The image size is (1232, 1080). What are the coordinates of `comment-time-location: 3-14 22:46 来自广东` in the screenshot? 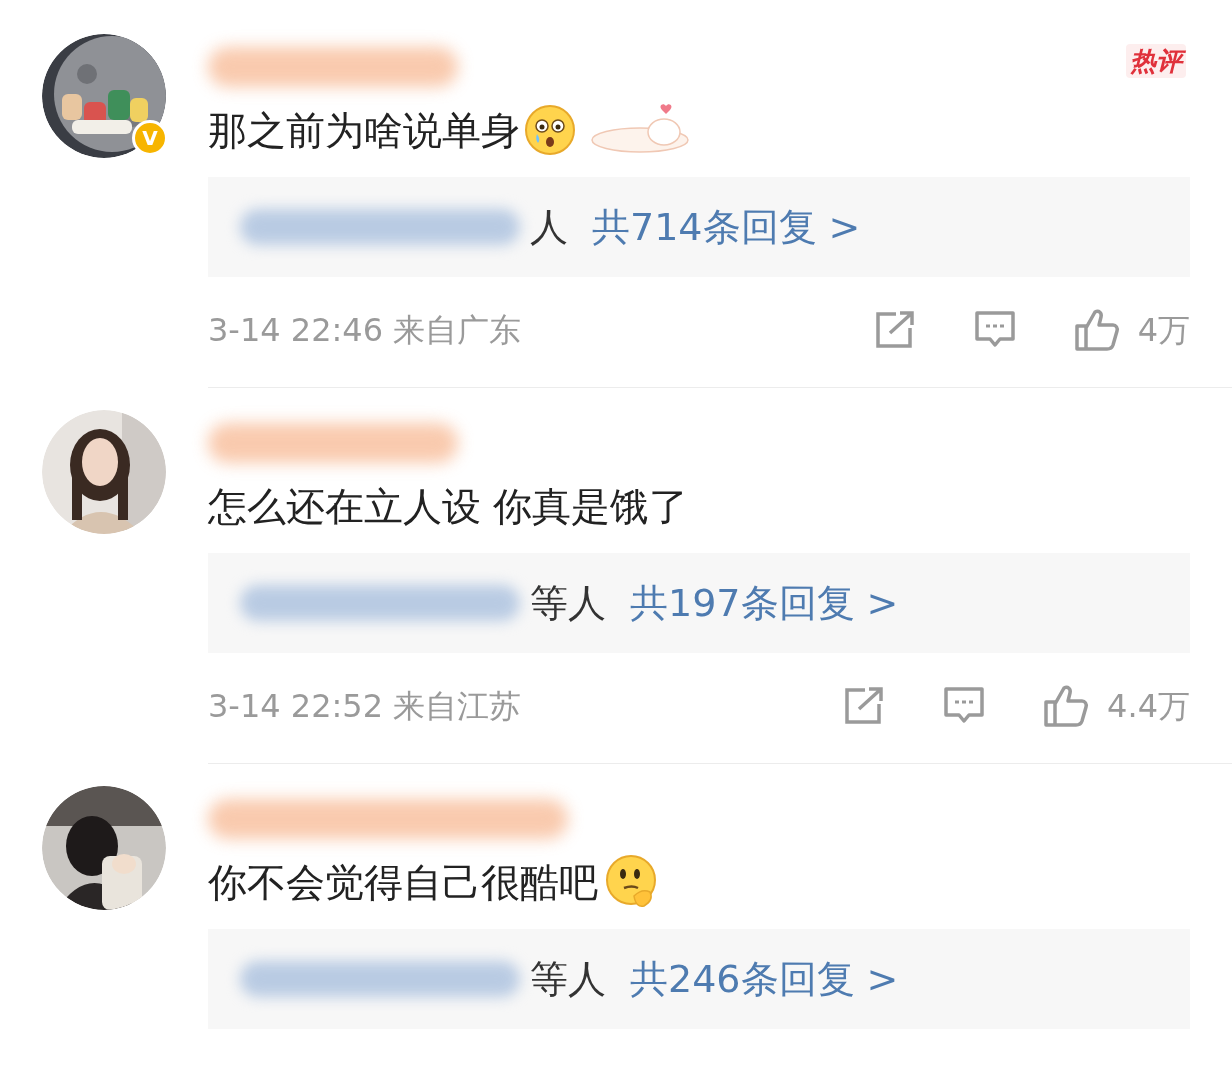 It's located at (365, 330).